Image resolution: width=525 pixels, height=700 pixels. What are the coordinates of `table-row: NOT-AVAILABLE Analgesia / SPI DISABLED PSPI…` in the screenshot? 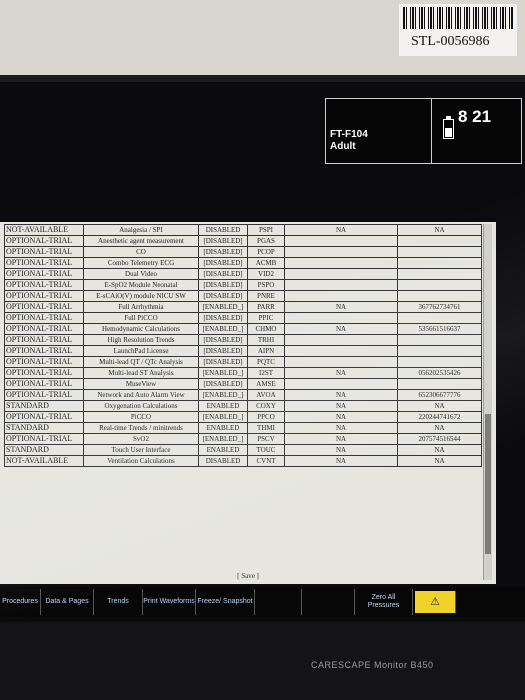 It's located at (243, 230).